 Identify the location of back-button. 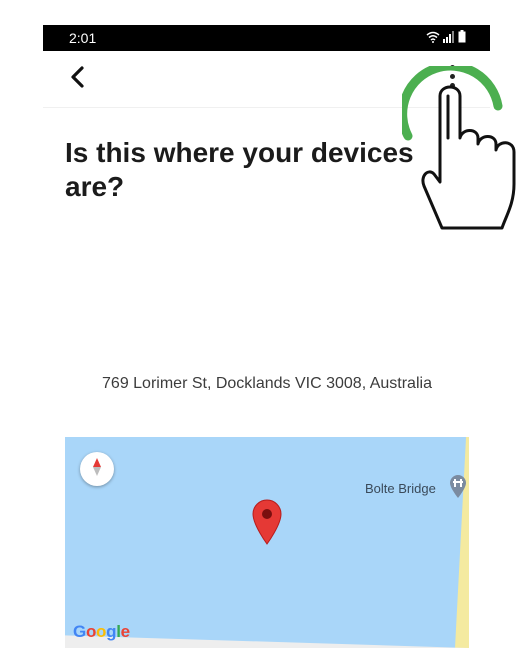
(77, 79).